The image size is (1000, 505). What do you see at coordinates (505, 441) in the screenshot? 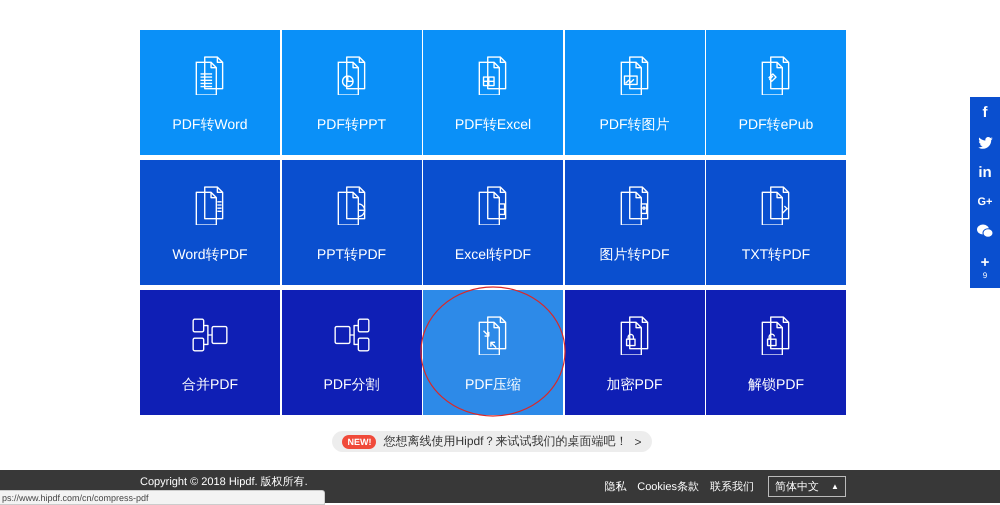
I see `promo-text: 您想离线使用Hipdf？来试试我们的桌面端吧！` at bounding box center [505, 441].